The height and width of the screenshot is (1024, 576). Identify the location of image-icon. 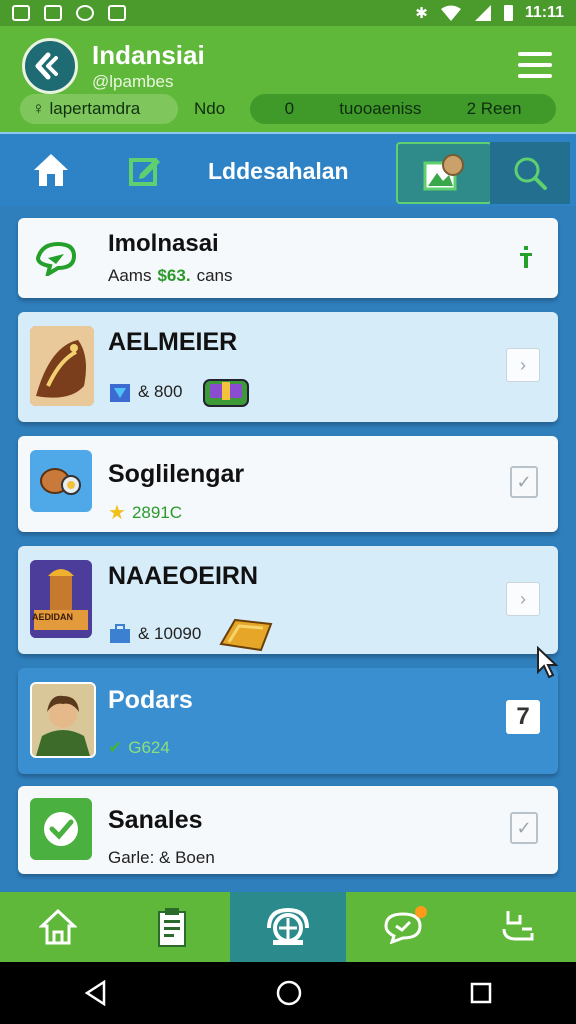
(117, 13).